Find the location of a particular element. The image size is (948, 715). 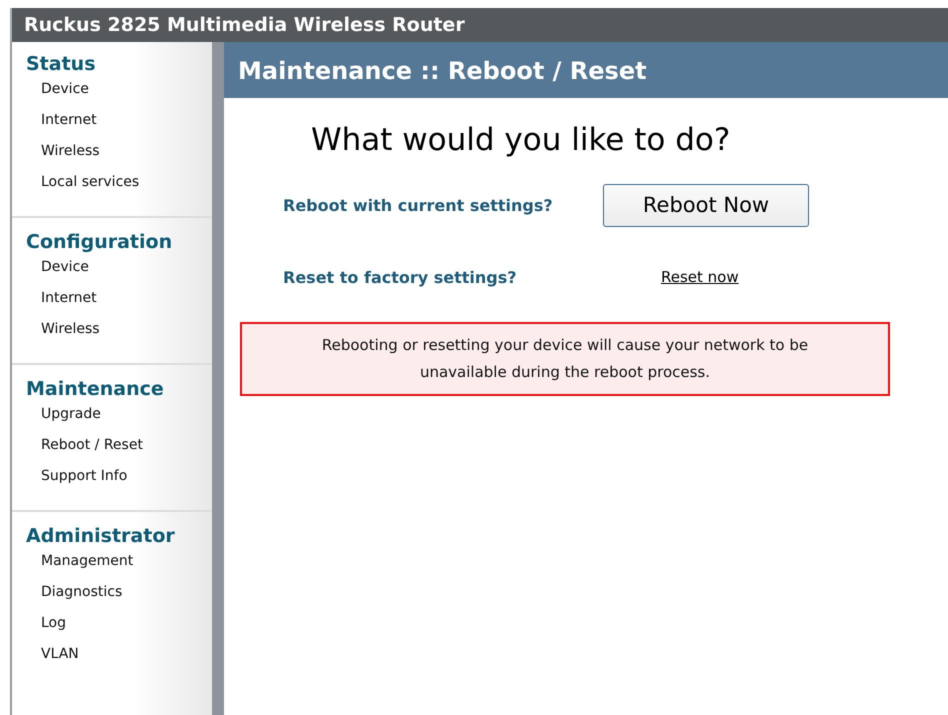

window-title: Ruckus 2825 Multimedia Wireless Router is located at coordinates (479, 25).